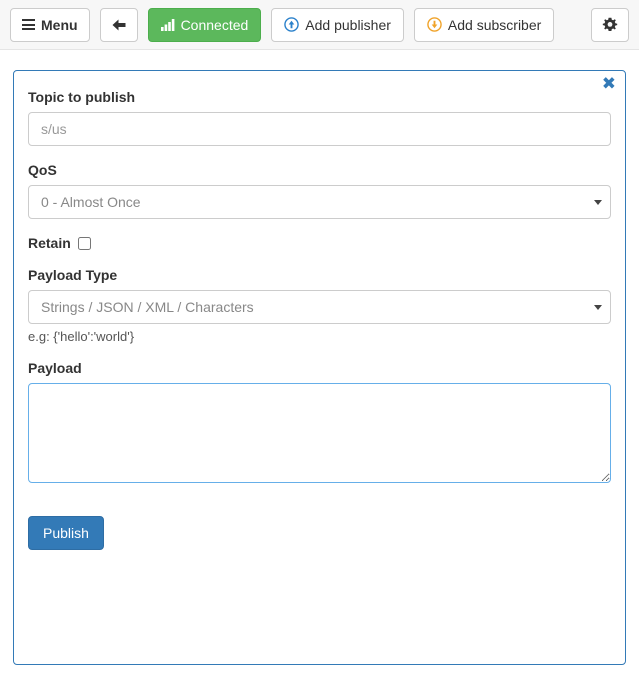  I want to click on circle-arrow-down-icon, so click(434, 24).